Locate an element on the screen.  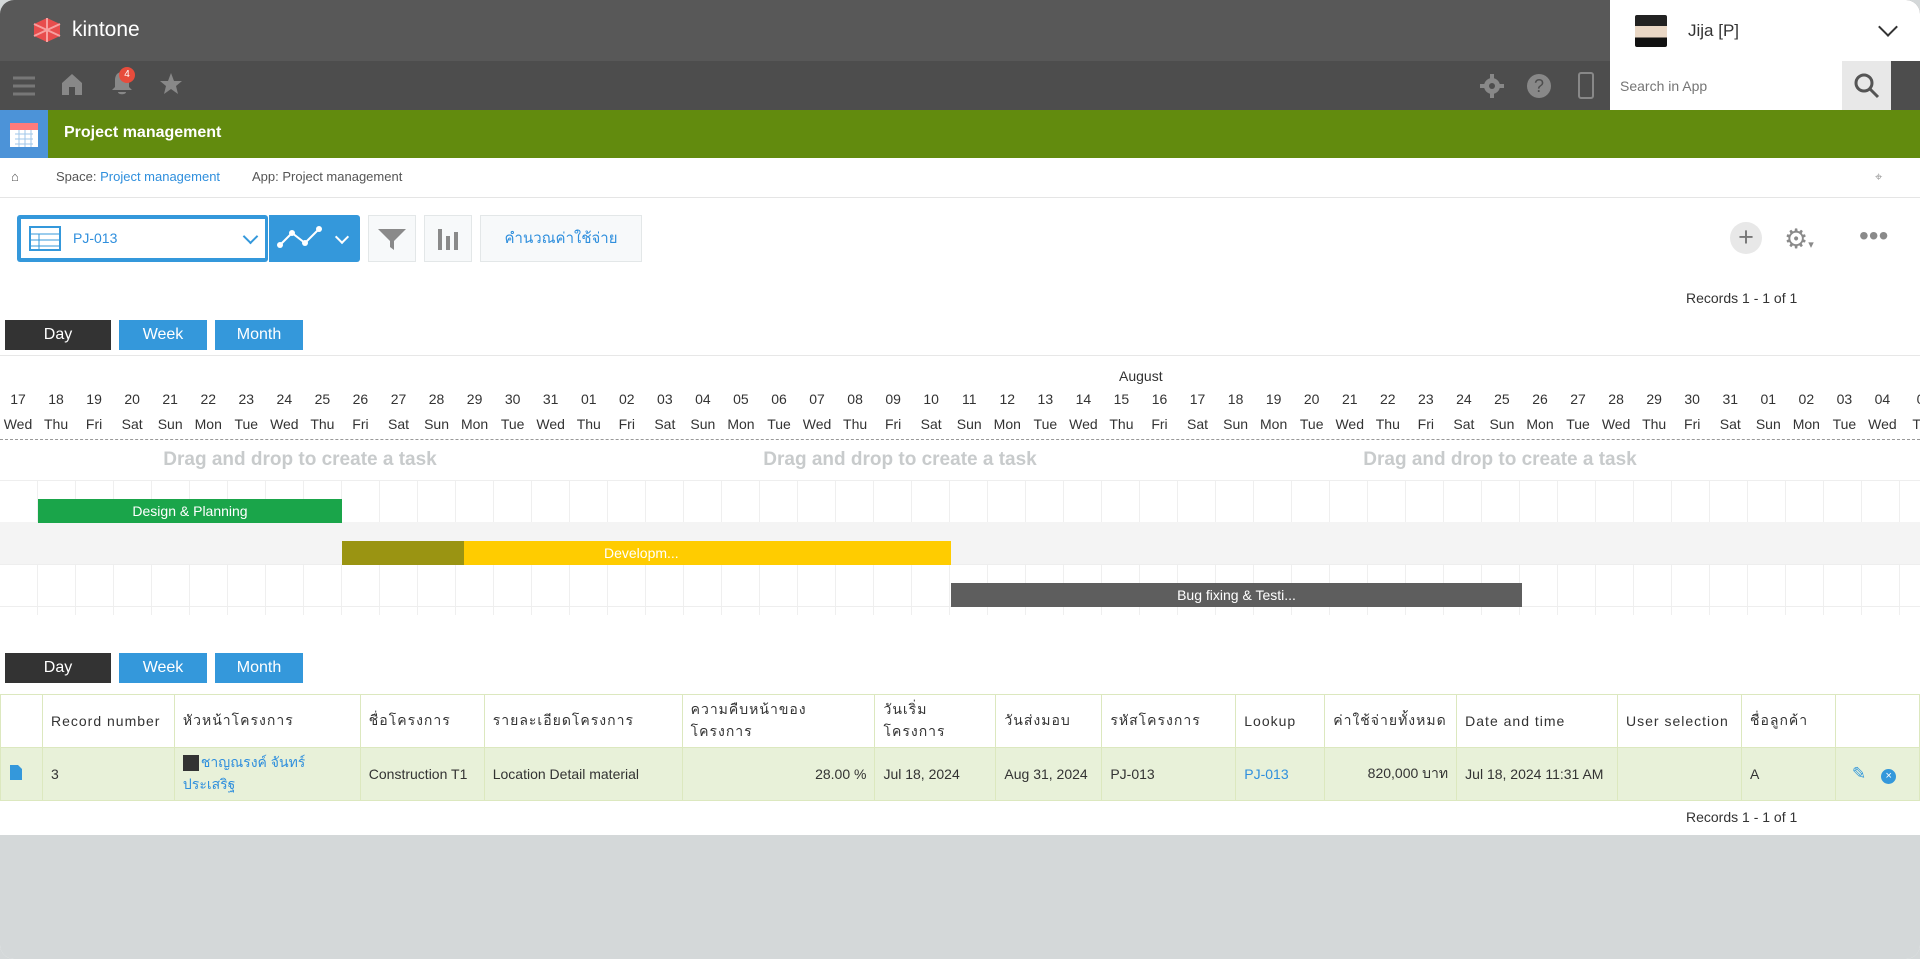
gantt-weekday: Fri is located at coordinates (360, 424).